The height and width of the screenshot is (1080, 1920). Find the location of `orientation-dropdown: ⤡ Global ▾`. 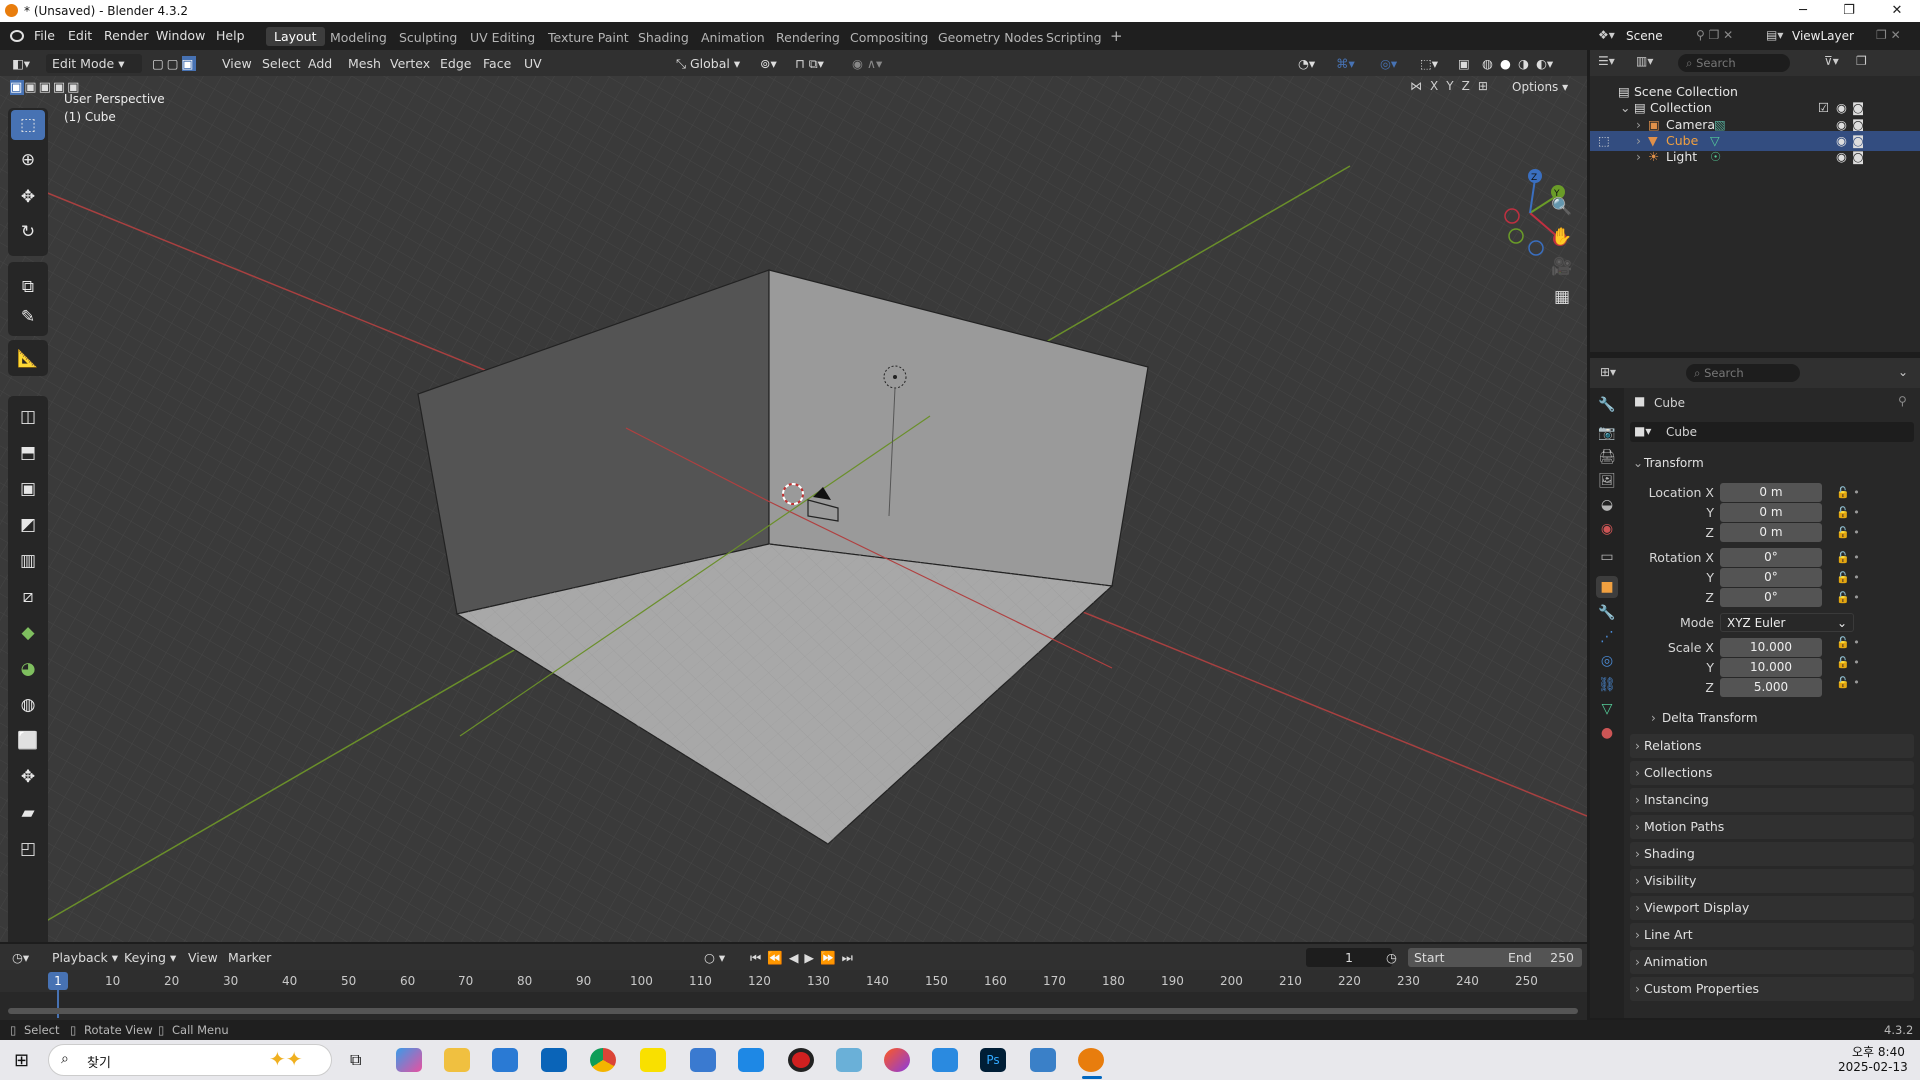

orientation-dropdown: ⤡ Global ▾ is located at coordinates (708, 63).